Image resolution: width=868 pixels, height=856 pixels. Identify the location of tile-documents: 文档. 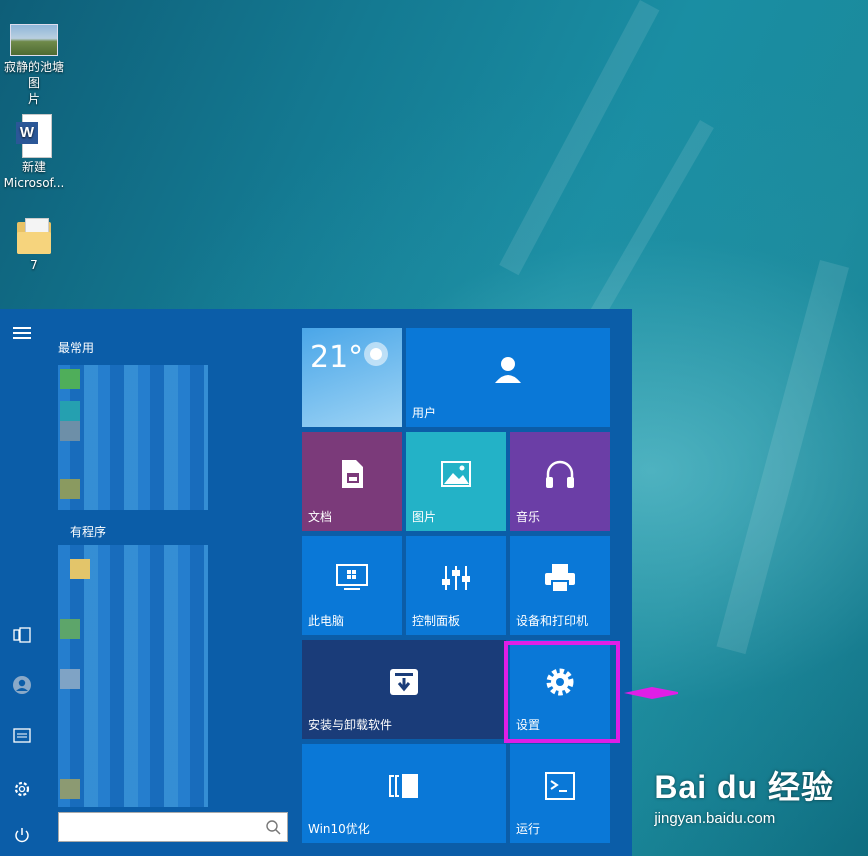
(352, 481).